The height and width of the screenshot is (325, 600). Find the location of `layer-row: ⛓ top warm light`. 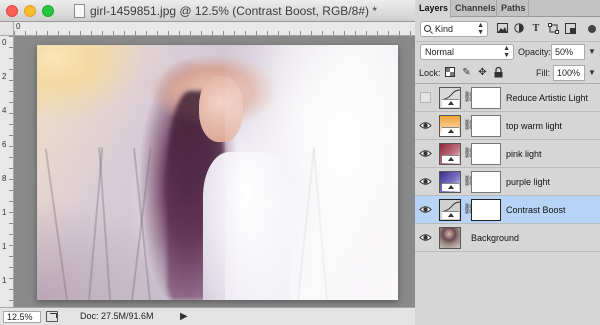

layer-row: ⛓ top warm light is located at coordinates (507, 126).